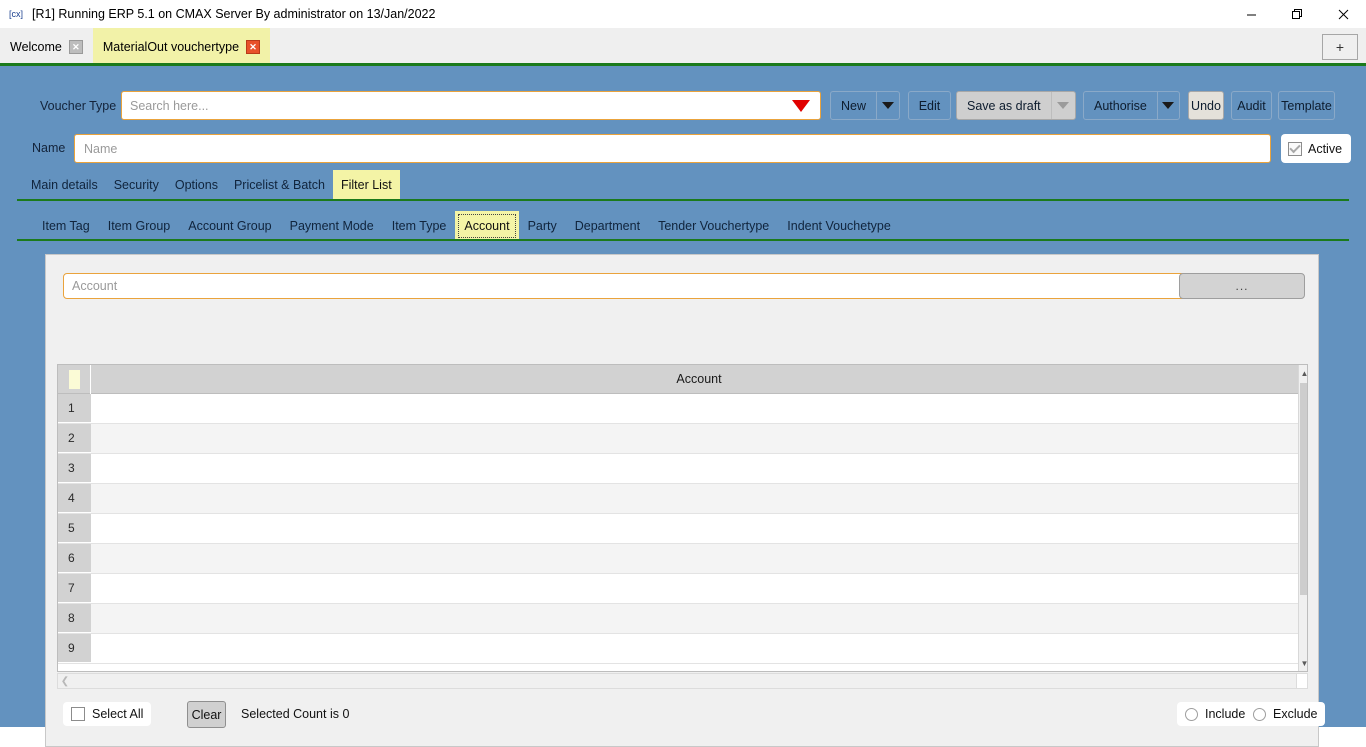  Describe the element at coordinates (1062, 105) in the screenshot. I see `save-as-draft-dropdown-arrow` at that location.